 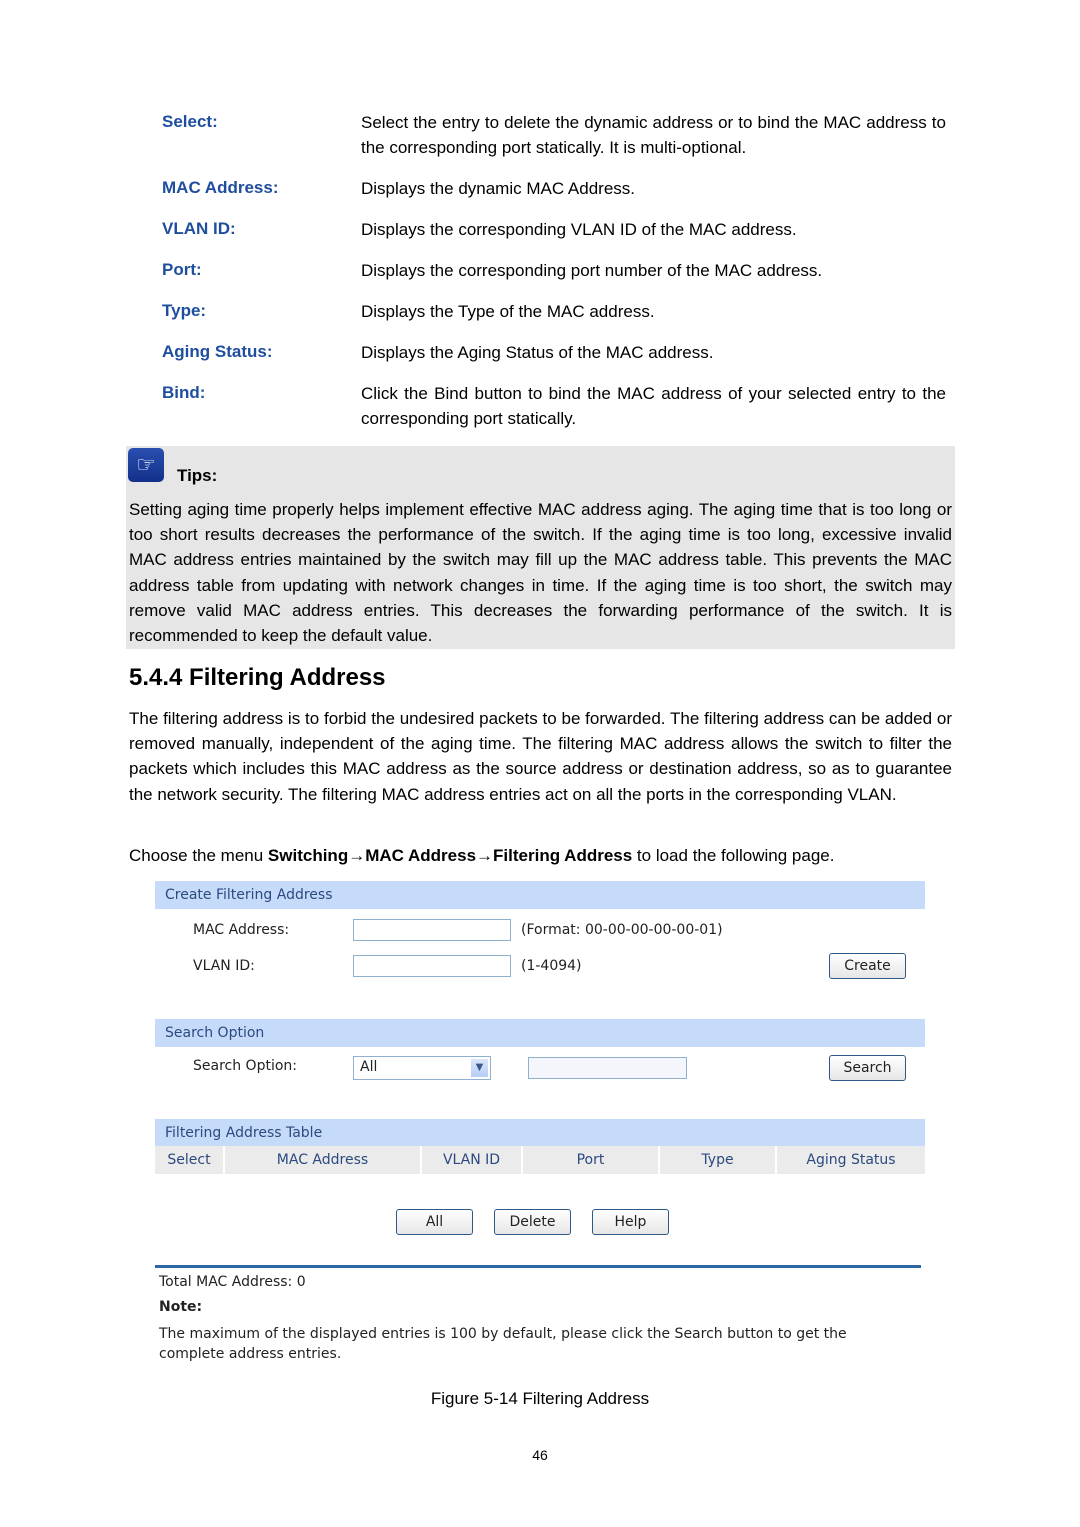 What do you see at coordinates (224, 966) in the screenshot?
I see `vlan-id-label: VLAN ID:` at bounding box center [224, 966].